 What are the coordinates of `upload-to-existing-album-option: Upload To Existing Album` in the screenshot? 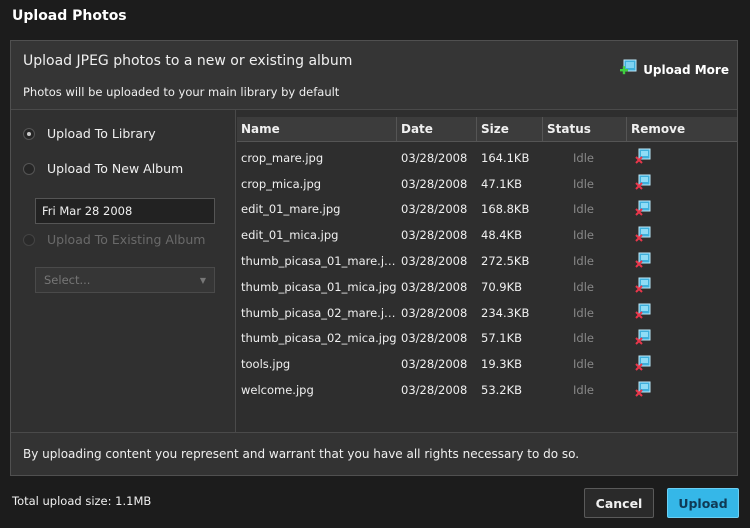 It's located at (114, 239).